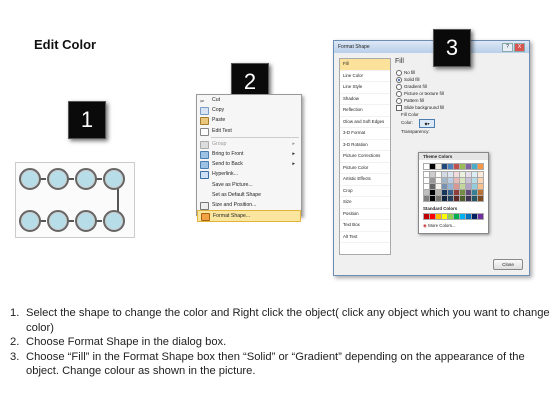  I want to click on fill-color-heading: Fill Color, so click(410, 114).